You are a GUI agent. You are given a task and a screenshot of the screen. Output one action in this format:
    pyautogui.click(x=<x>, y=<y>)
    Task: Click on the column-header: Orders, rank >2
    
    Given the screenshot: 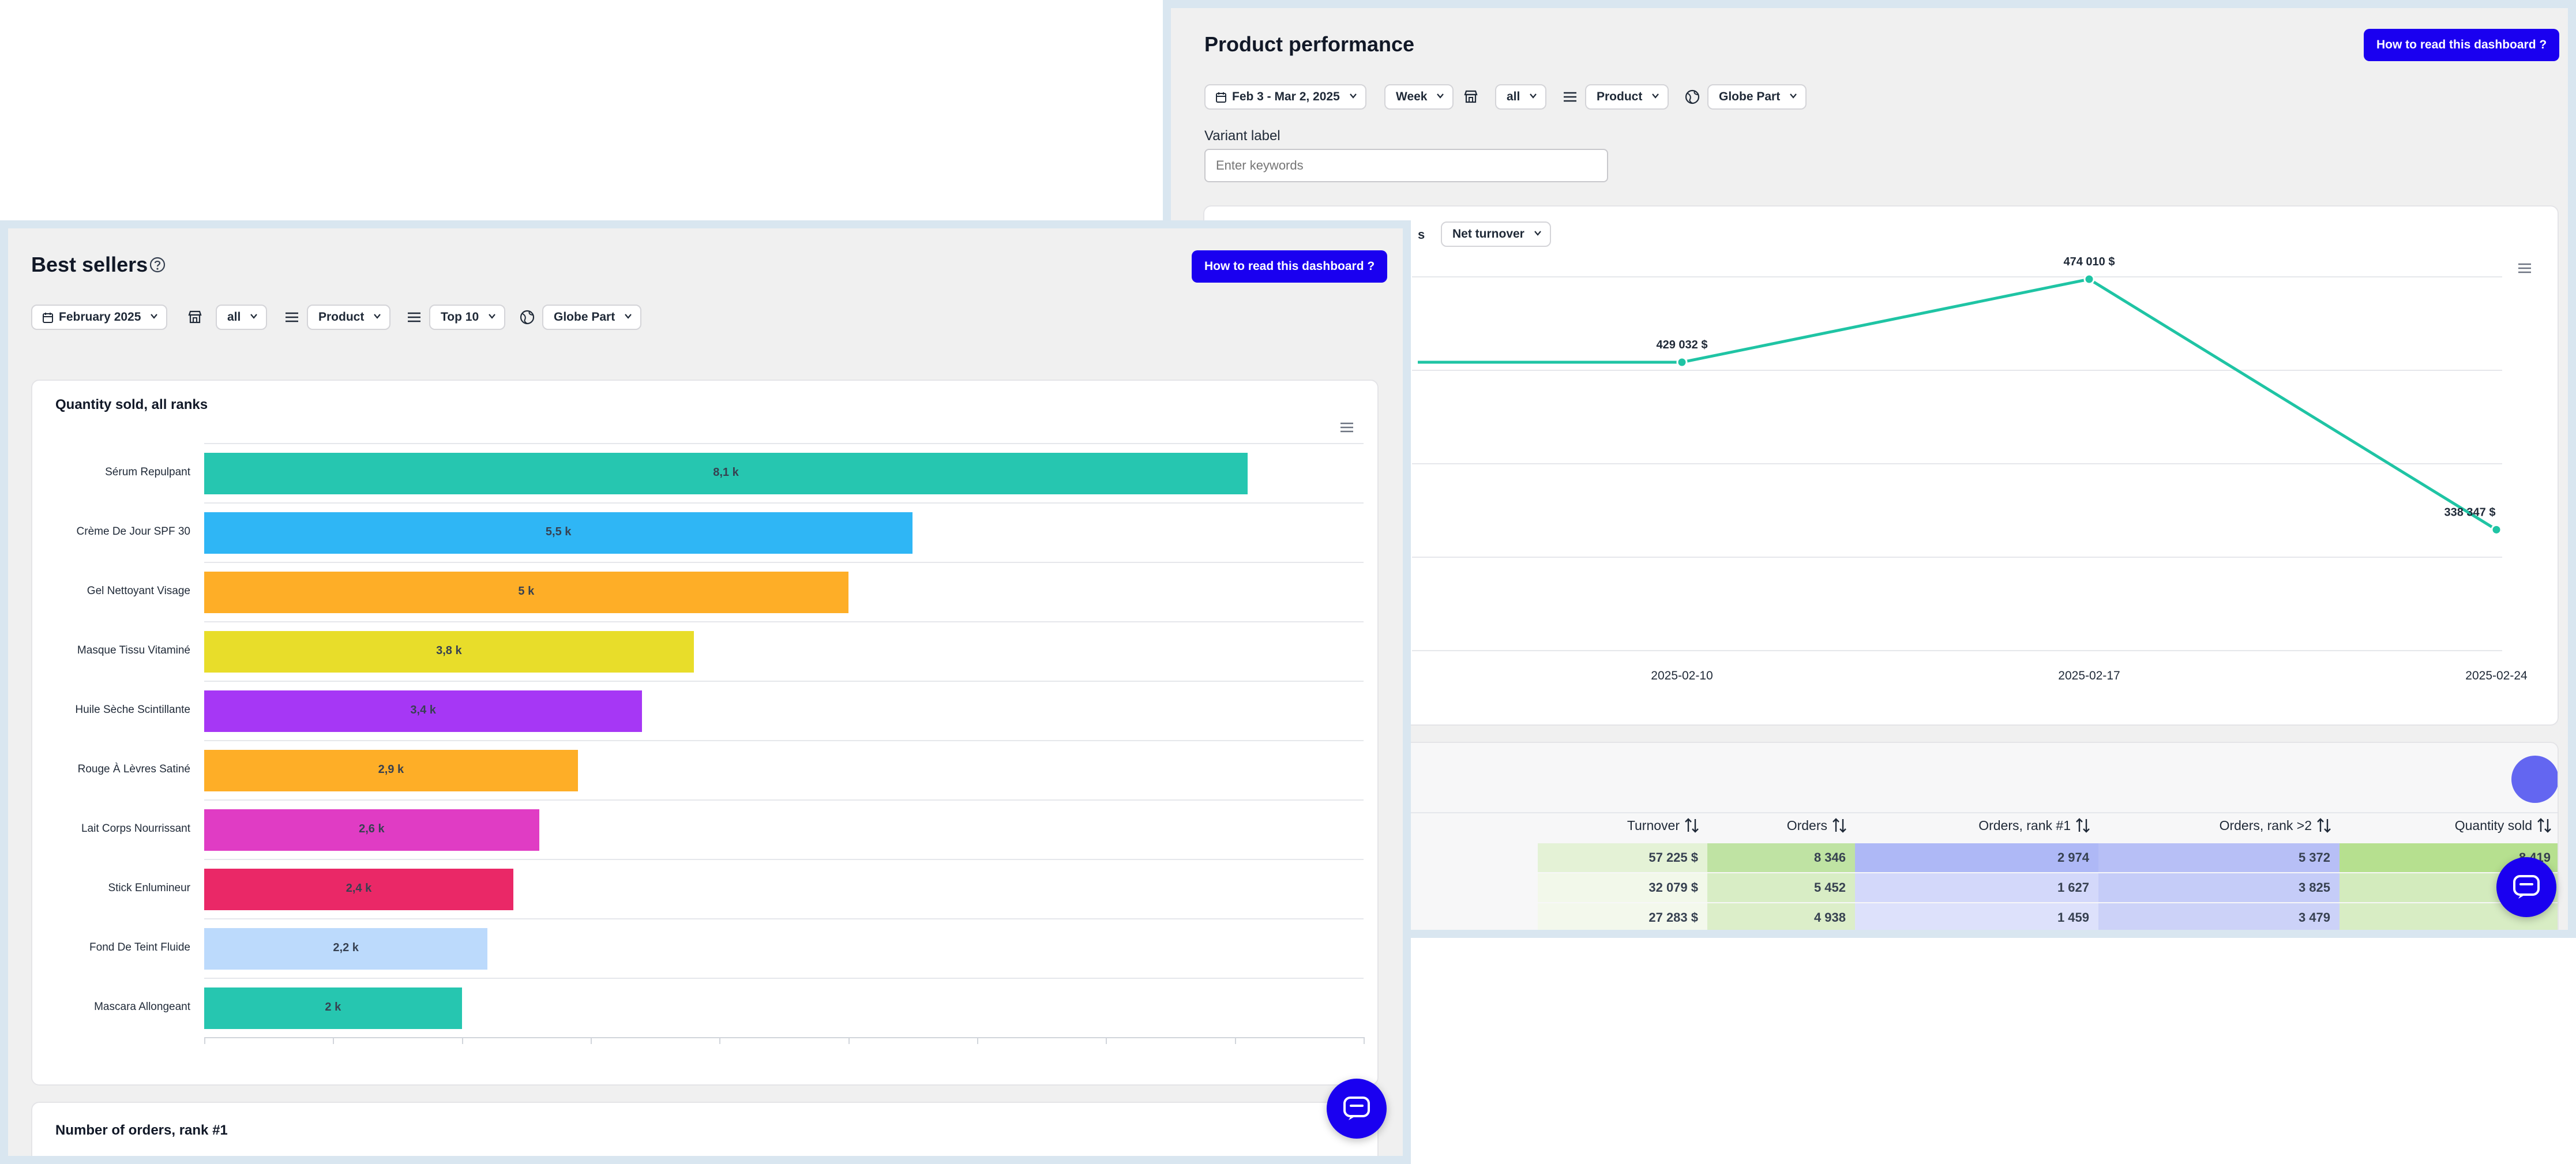 What is the action you would take?
    pyautogui.click(x=2205, y=825)
    